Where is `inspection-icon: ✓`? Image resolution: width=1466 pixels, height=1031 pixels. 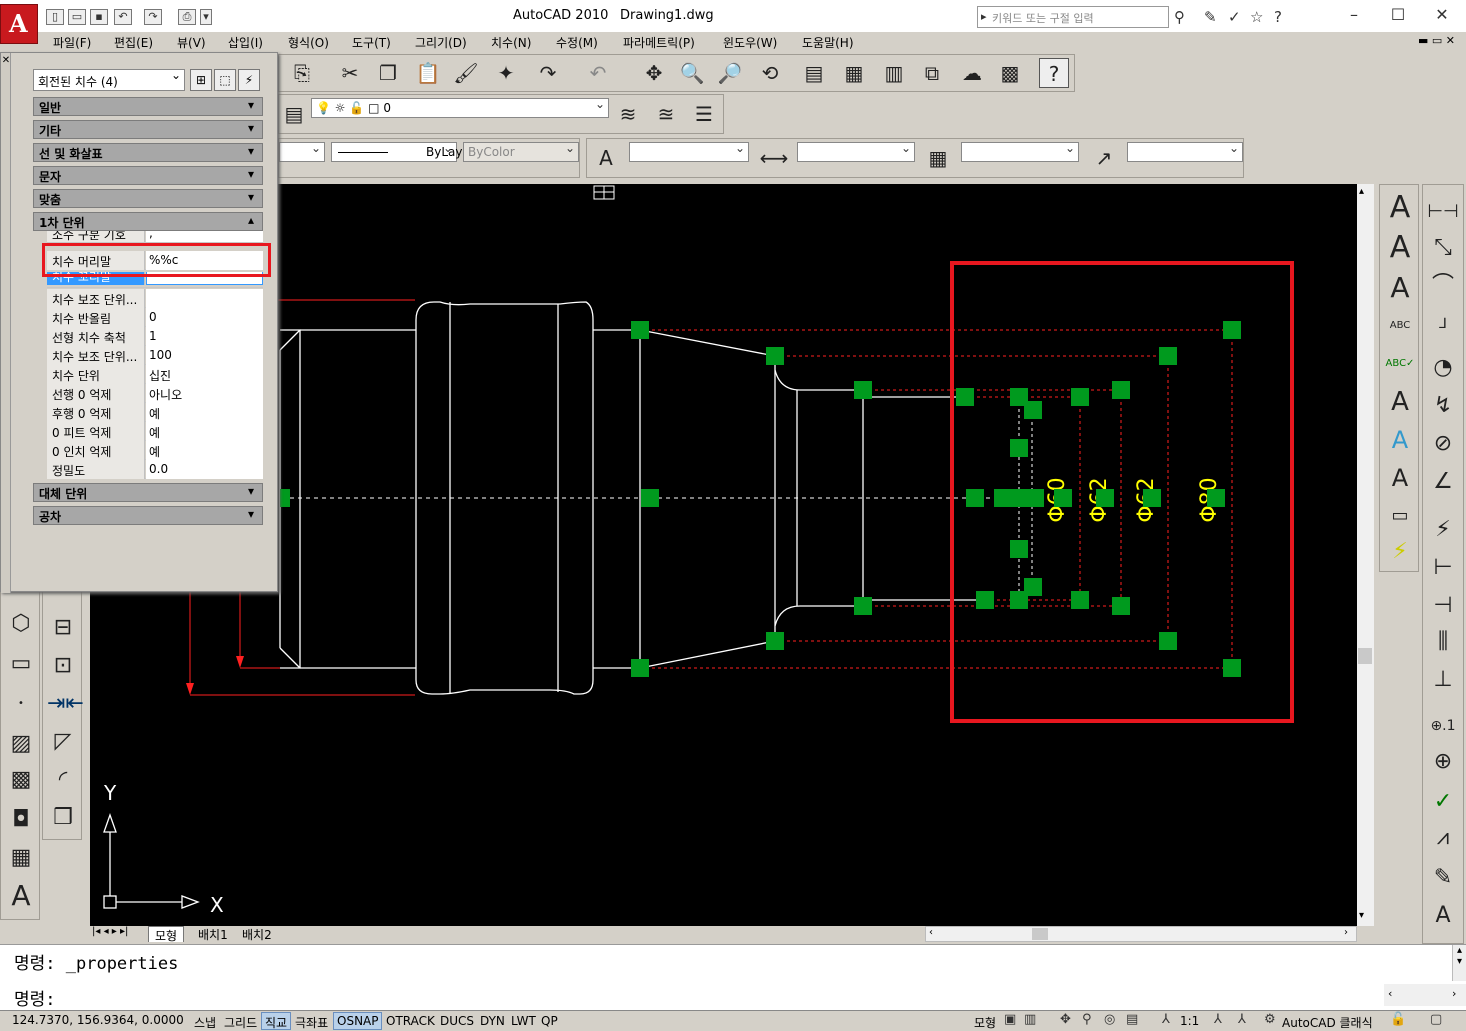 inspection-icon: ✓ is located at coordinates (1443, 802).